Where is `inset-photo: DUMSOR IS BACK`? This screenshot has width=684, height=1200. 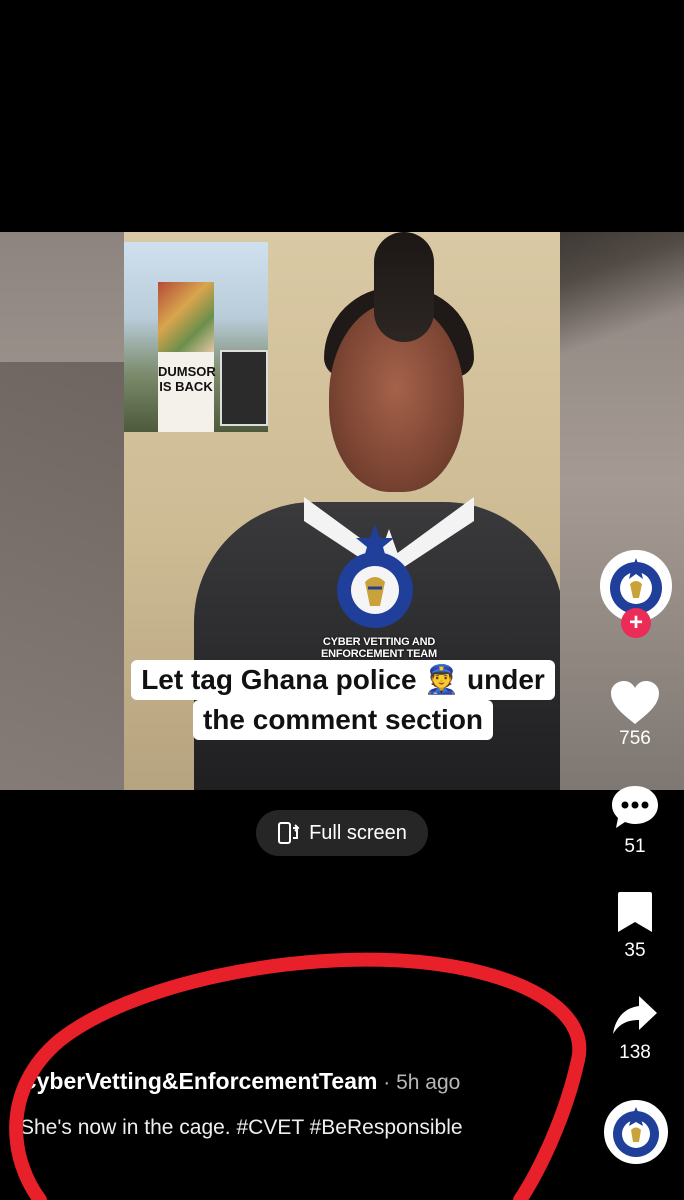 inset-photo: DUMSOR IS BACK is located at coordinates (196, 337).